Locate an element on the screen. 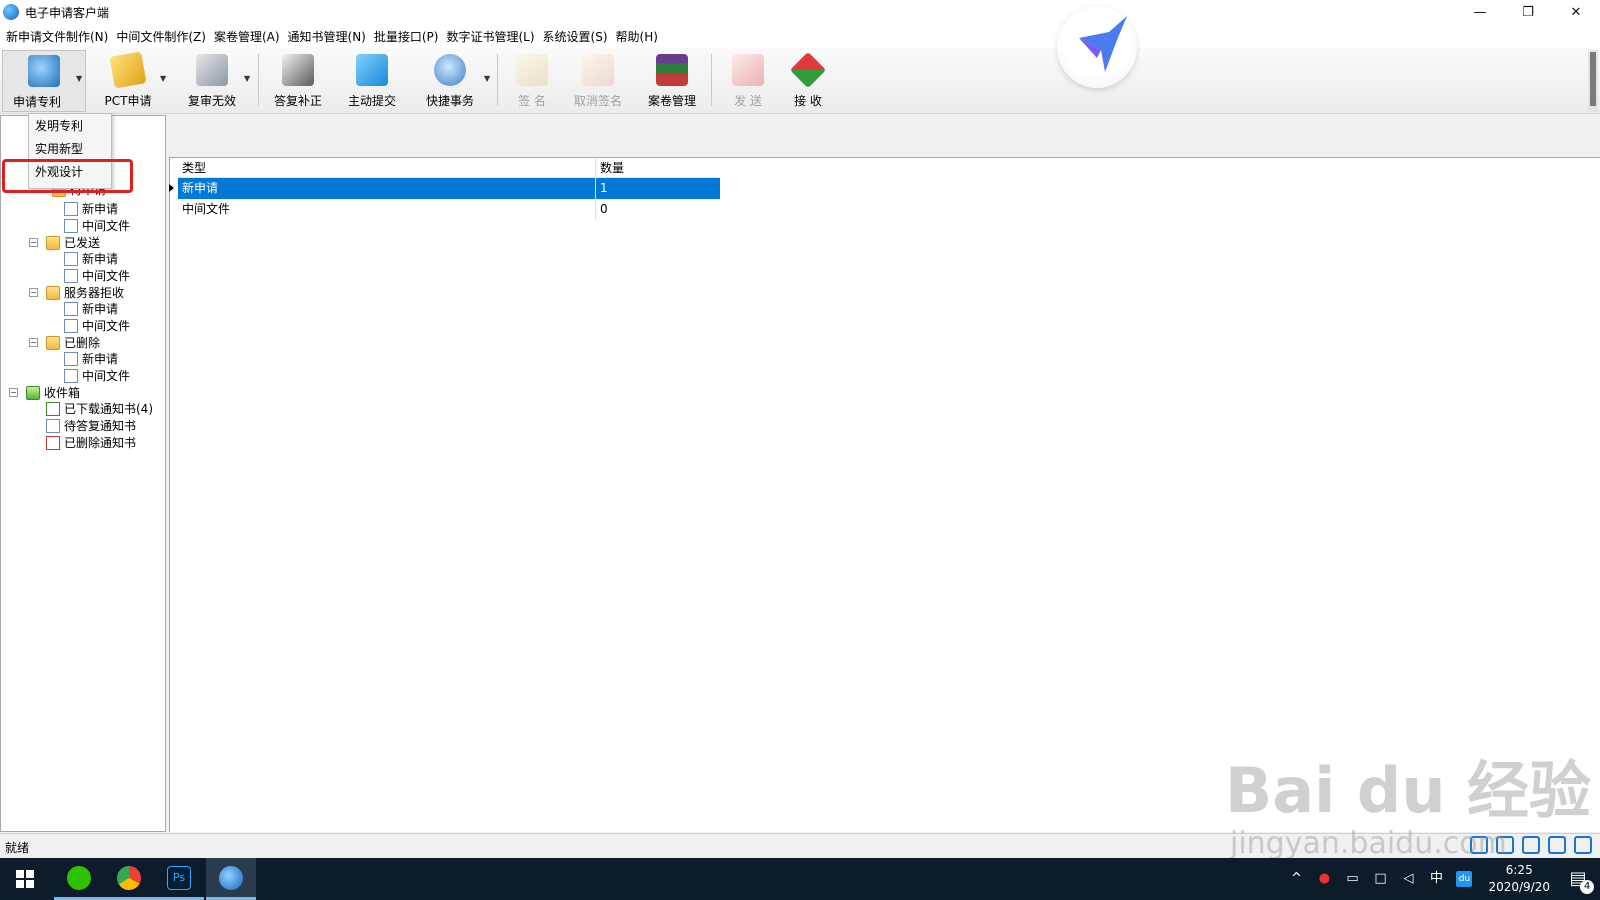 This screenshot has width=1600, height=900. send-icon is located at coordinates (748, 70).